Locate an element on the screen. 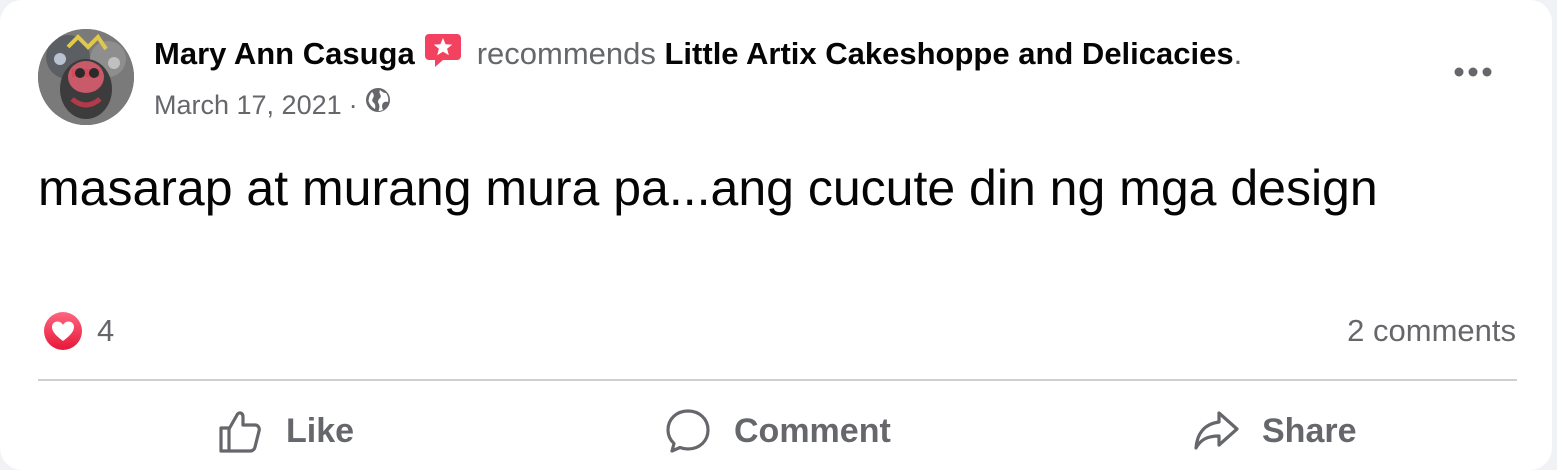  reaction-count: 4 is located at coordinates (106, 330).